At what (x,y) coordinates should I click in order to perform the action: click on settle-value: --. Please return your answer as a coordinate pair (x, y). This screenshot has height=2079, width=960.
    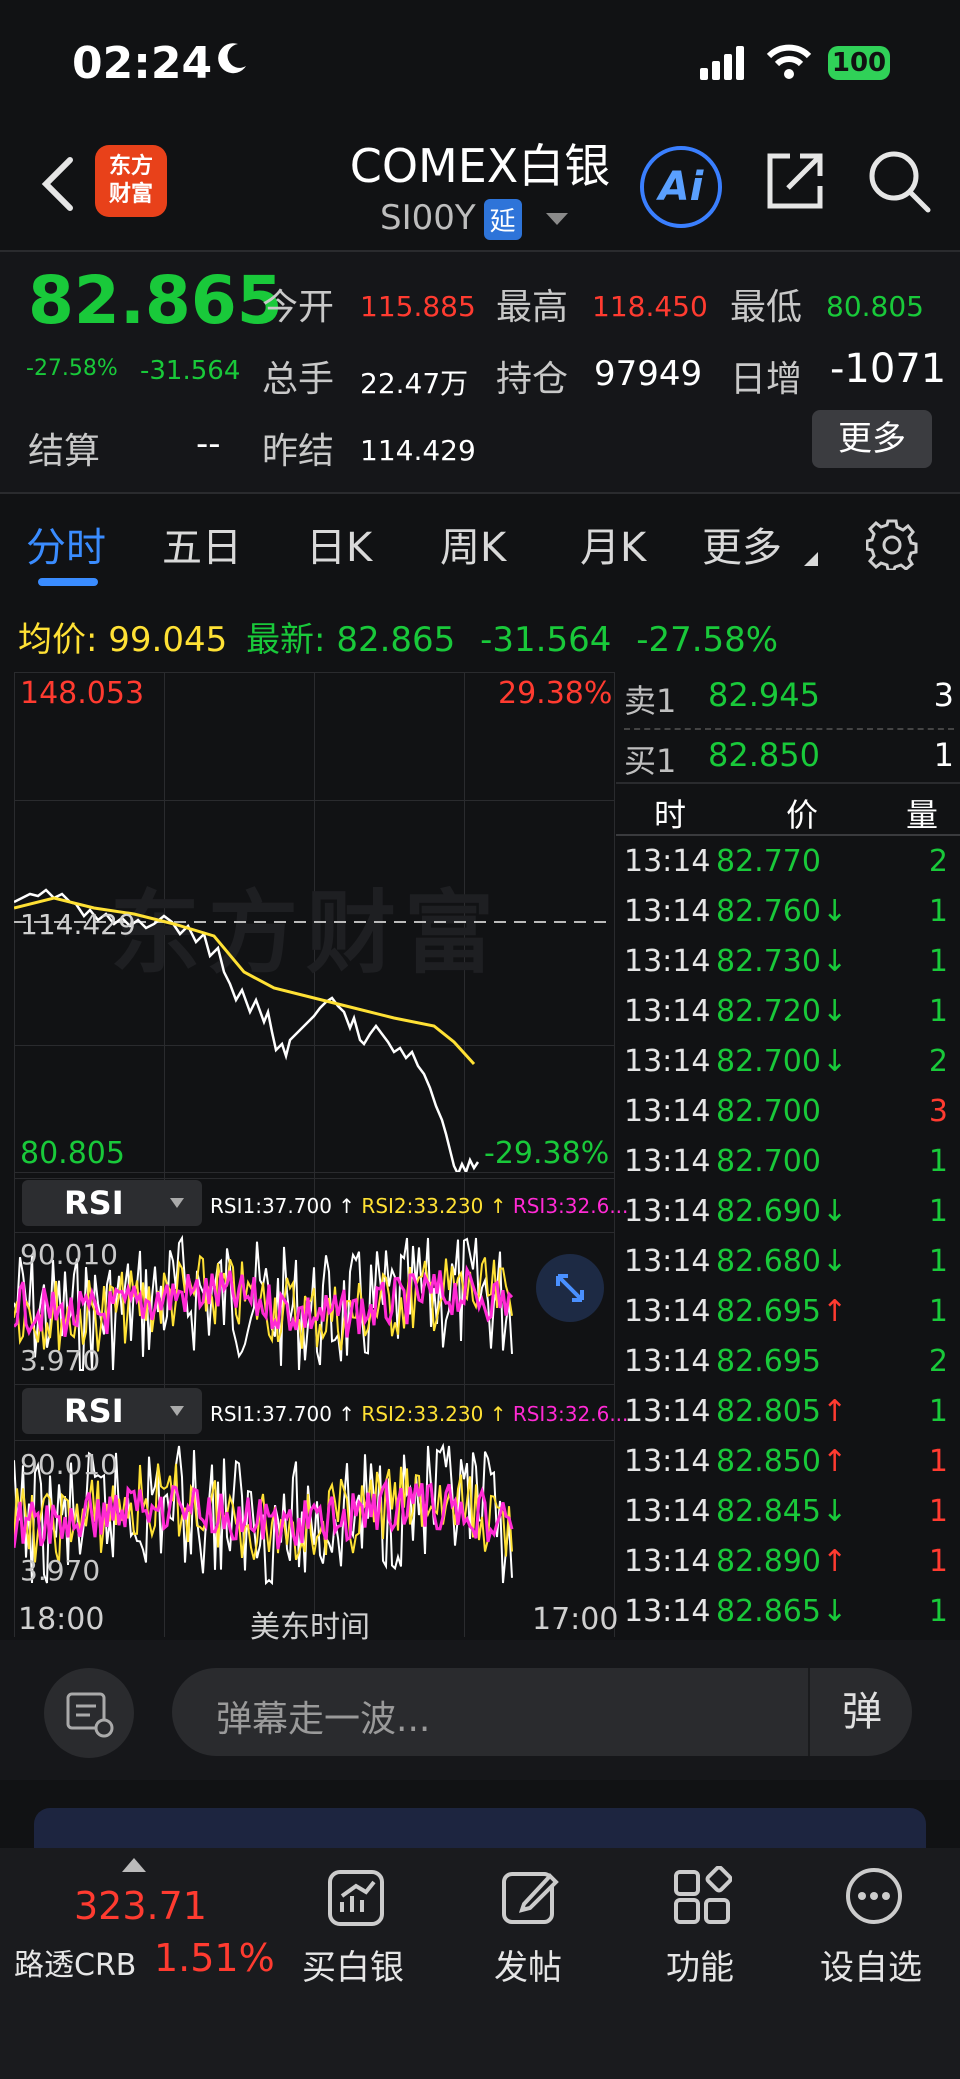
    Looking at the image, I should click on (208, 444).